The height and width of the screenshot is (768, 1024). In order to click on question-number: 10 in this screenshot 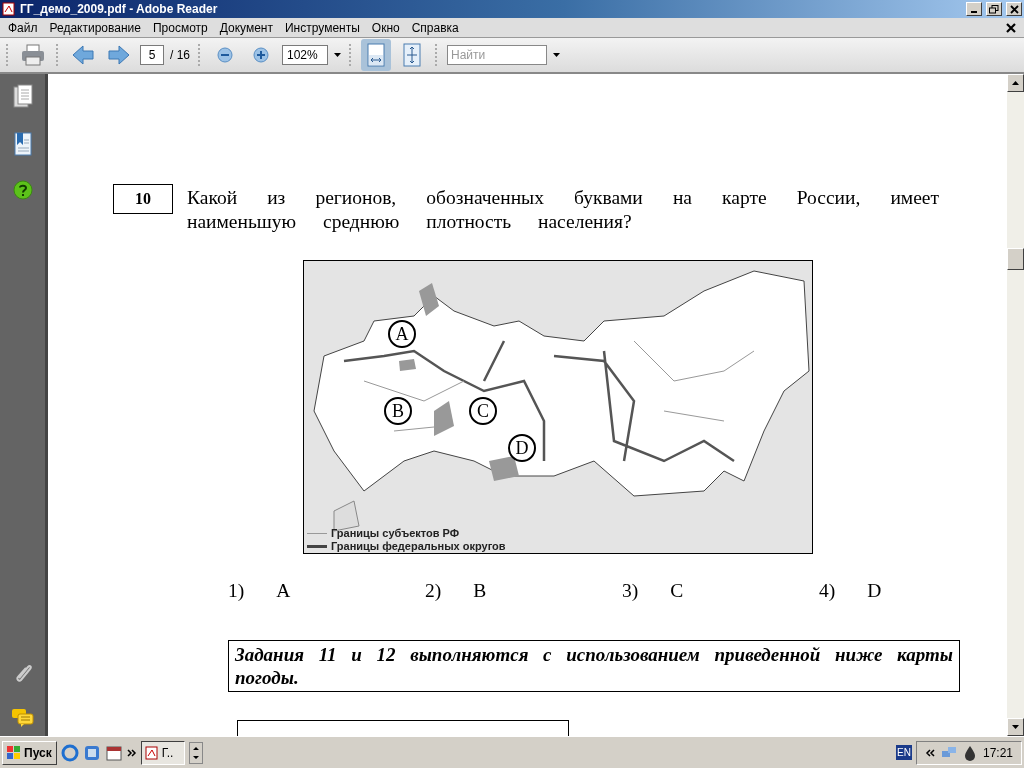, I will do `click(143, 199)`.